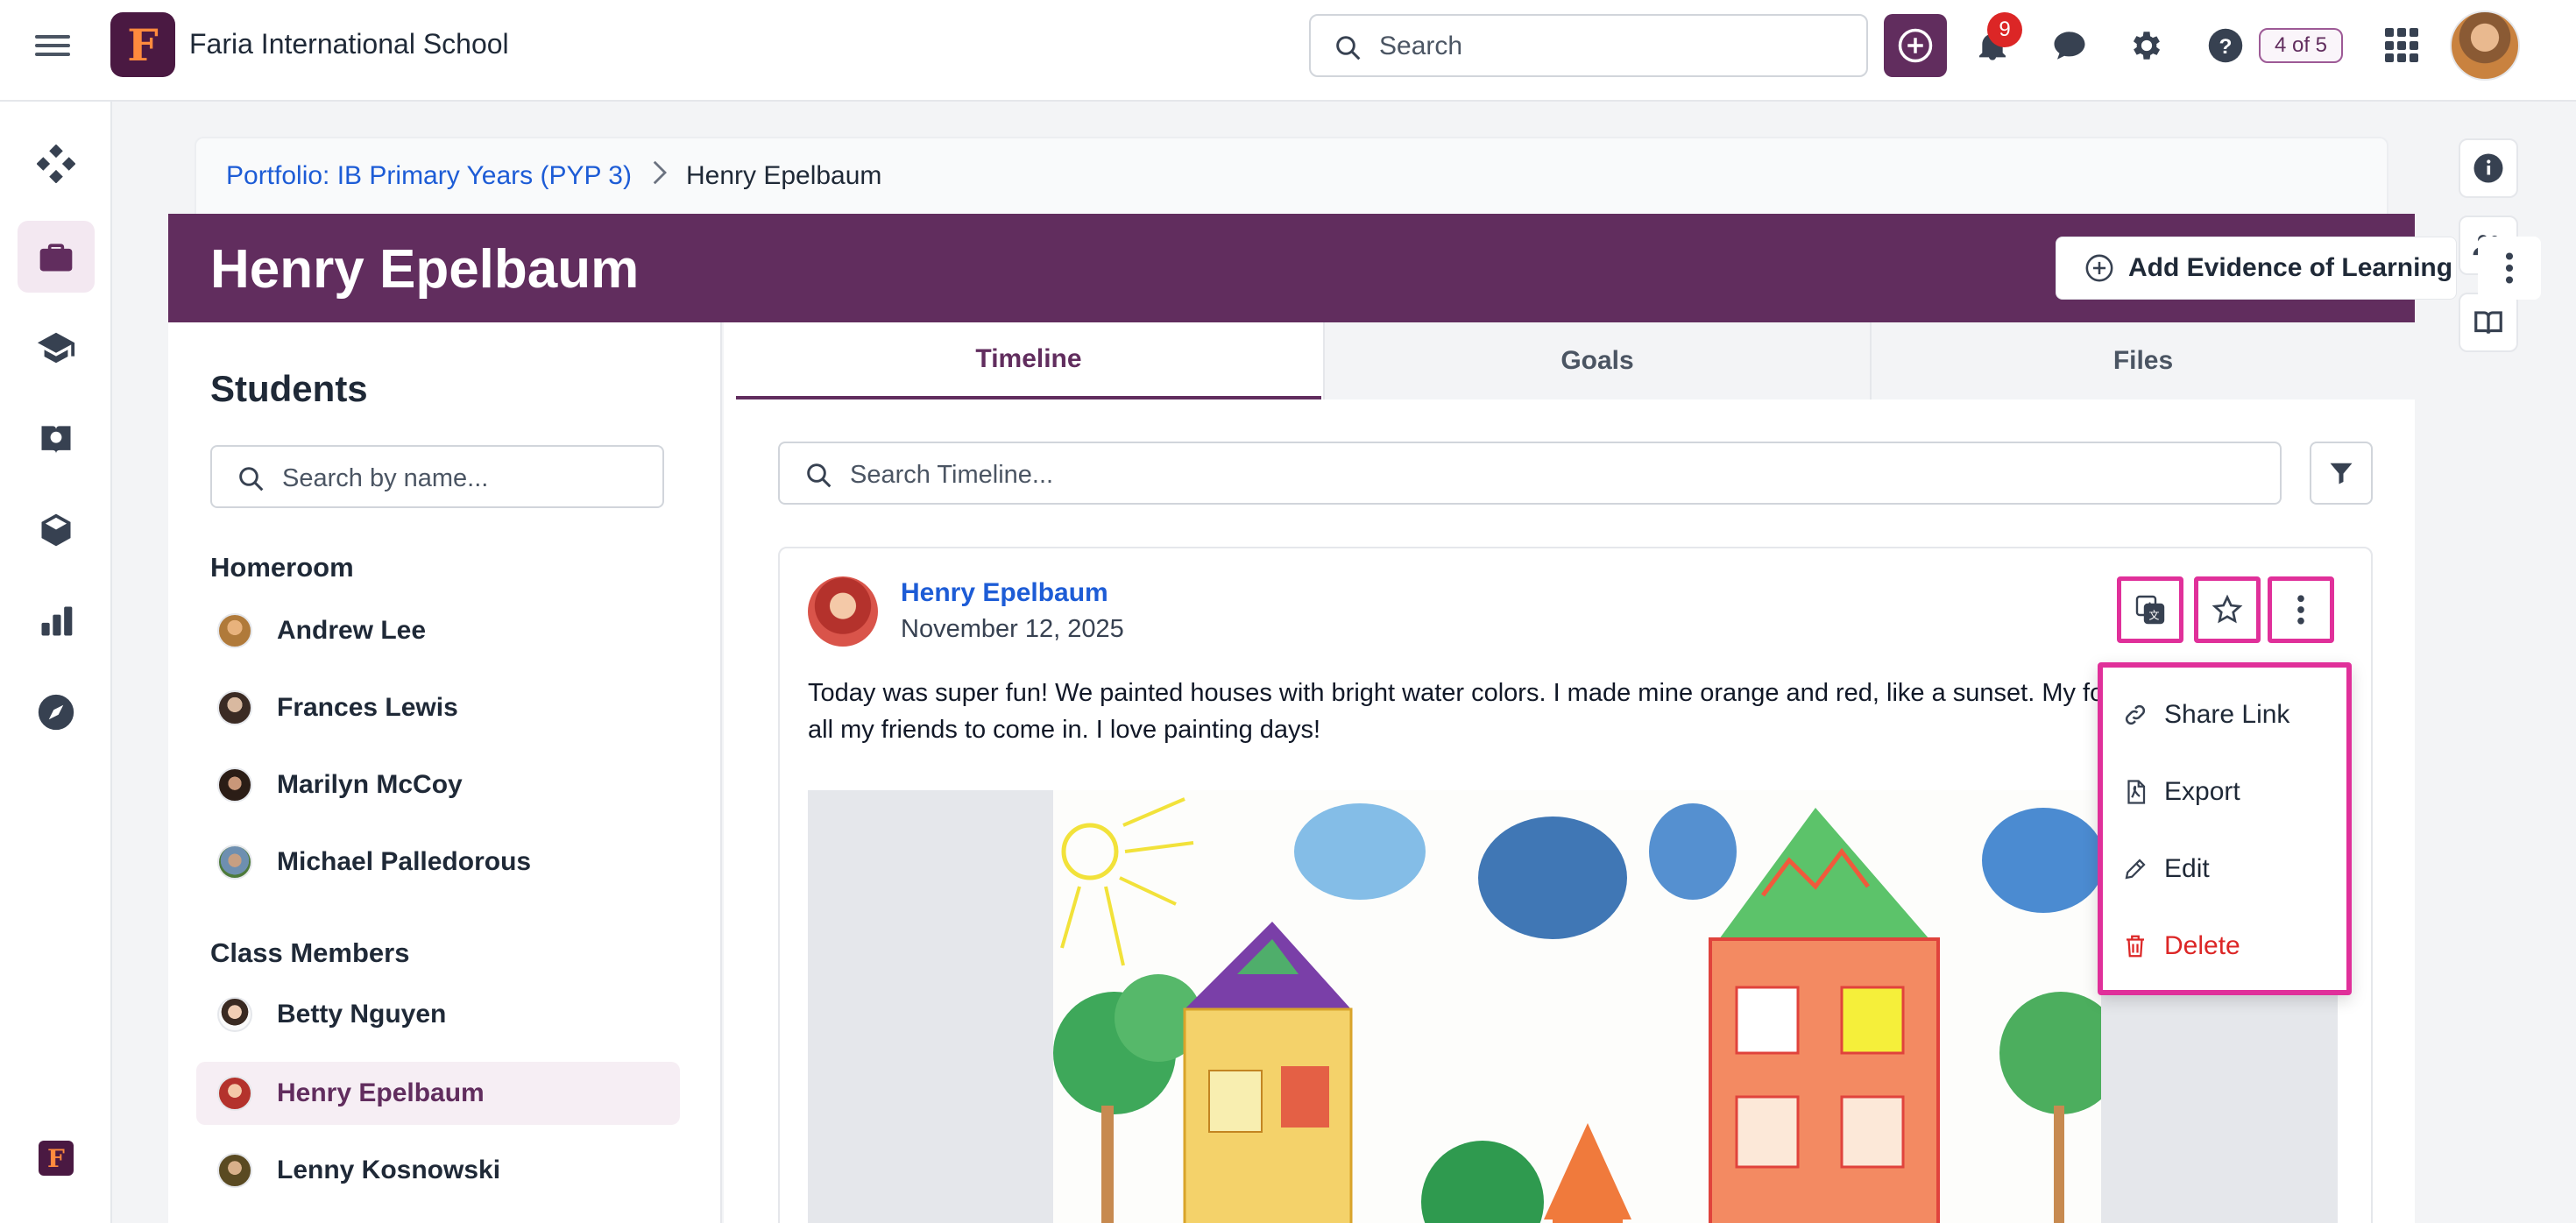  What do you see at coordinates (2099, 268) in the screenshot?
I see `plus-circle-icon` at bounding box center [2099, 268].